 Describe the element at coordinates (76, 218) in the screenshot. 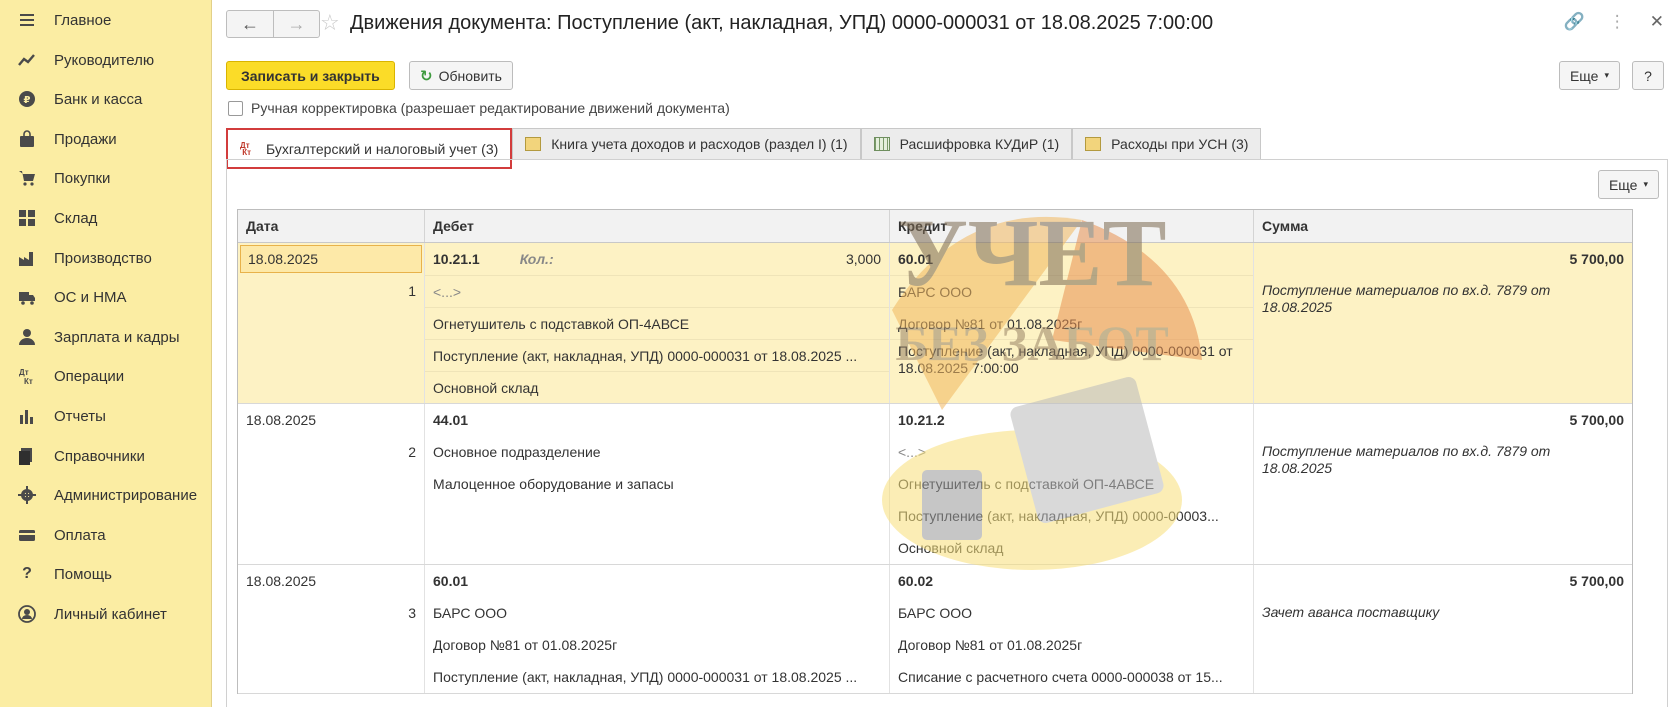

I see `sidebar-item-label: Склад` at that location.